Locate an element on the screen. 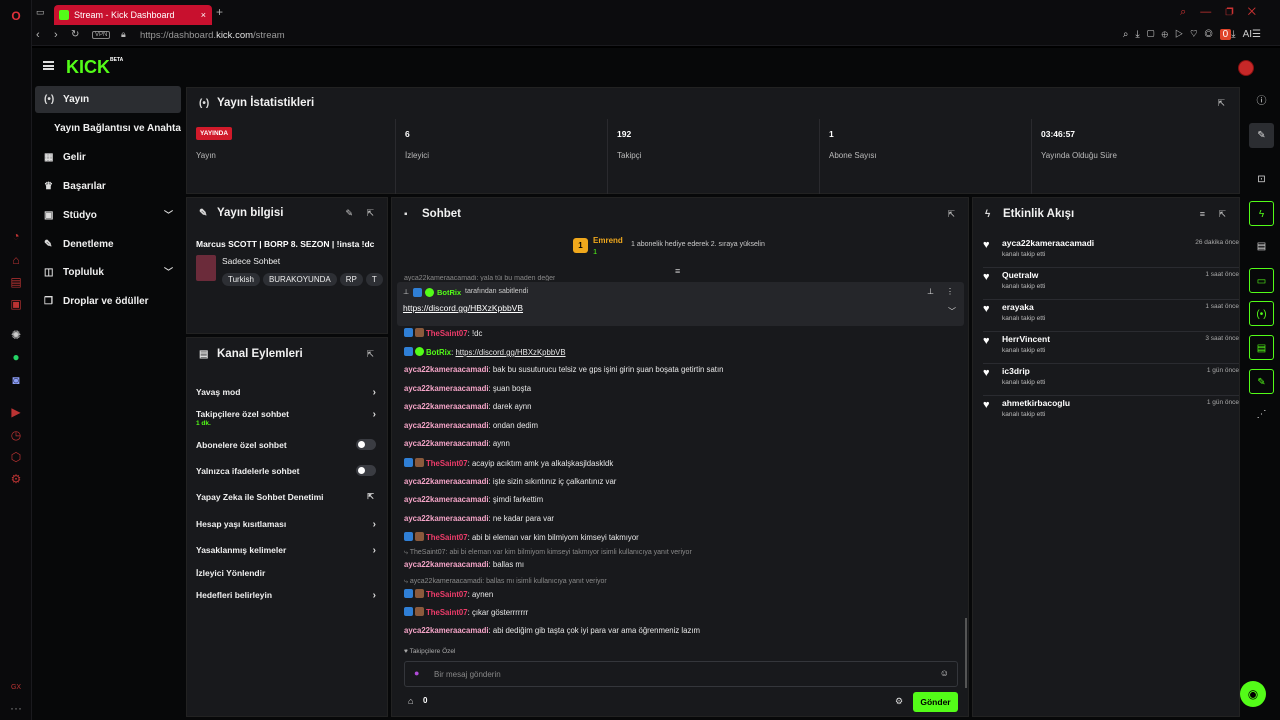  sidebar-item-stream: (•) Yayın is located at coordinates (108, 99).